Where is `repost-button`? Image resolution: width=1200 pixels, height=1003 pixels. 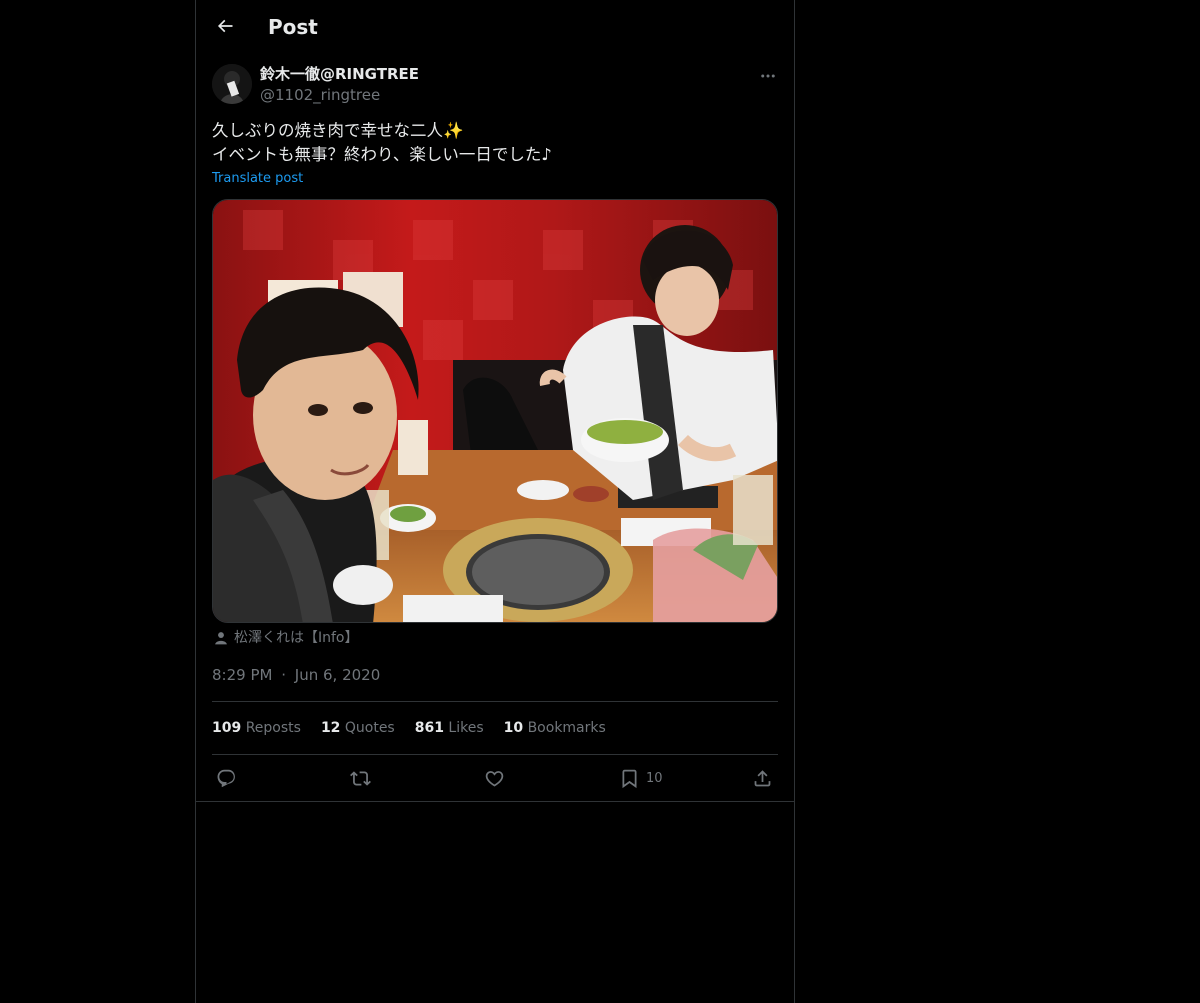 repost-button is located at coordinates (360, 778).